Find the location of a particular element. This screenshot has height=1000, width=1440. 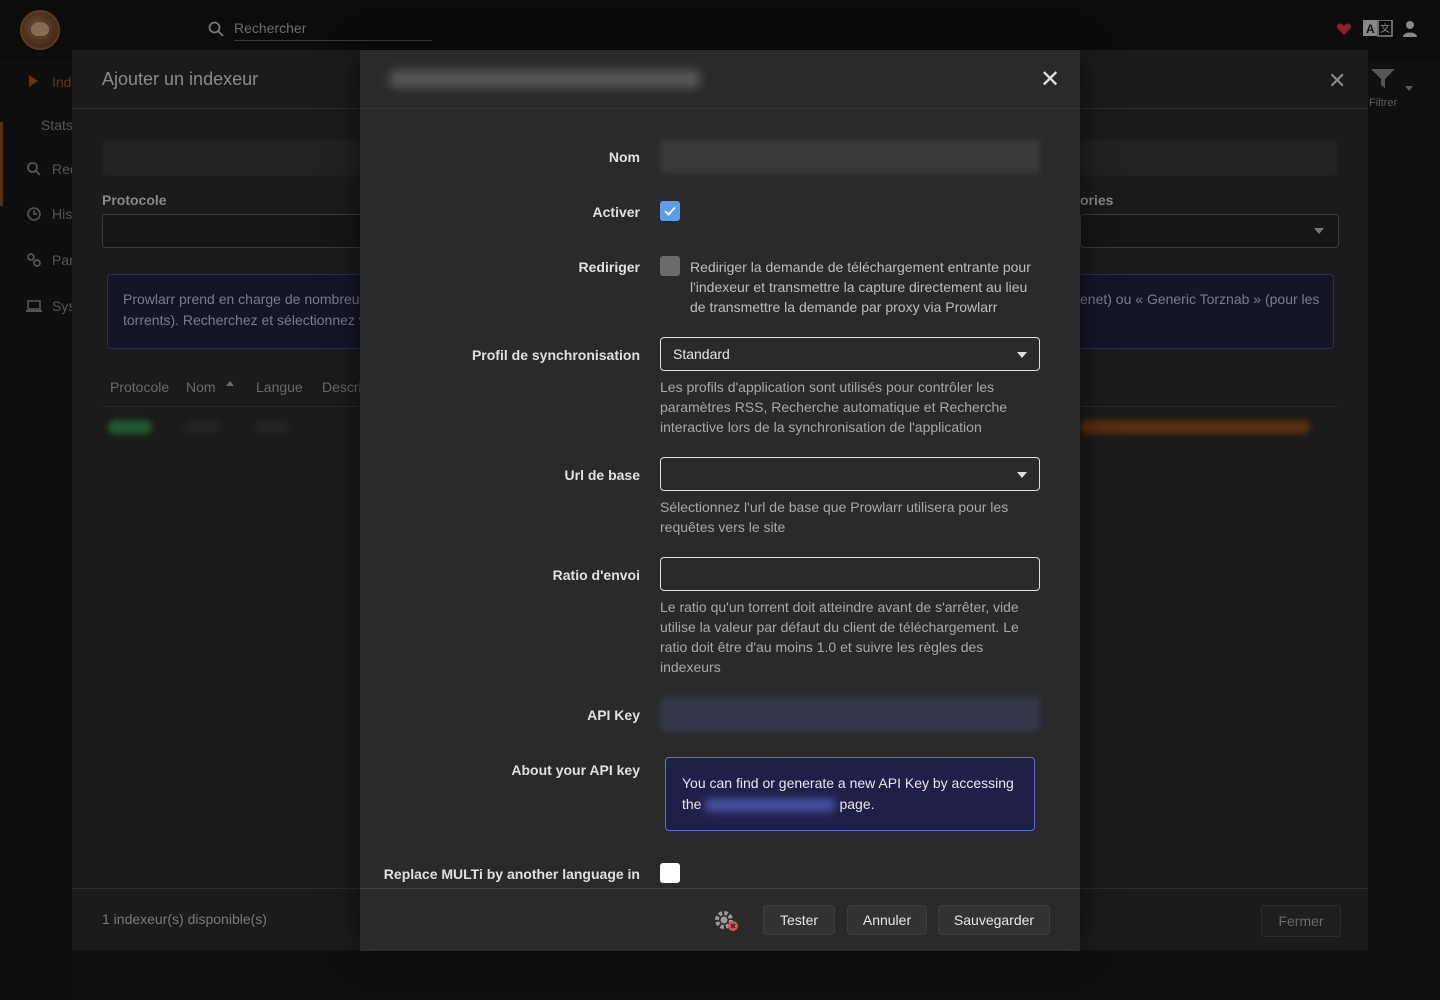

settings-icon is located at coordinates (34, 260).